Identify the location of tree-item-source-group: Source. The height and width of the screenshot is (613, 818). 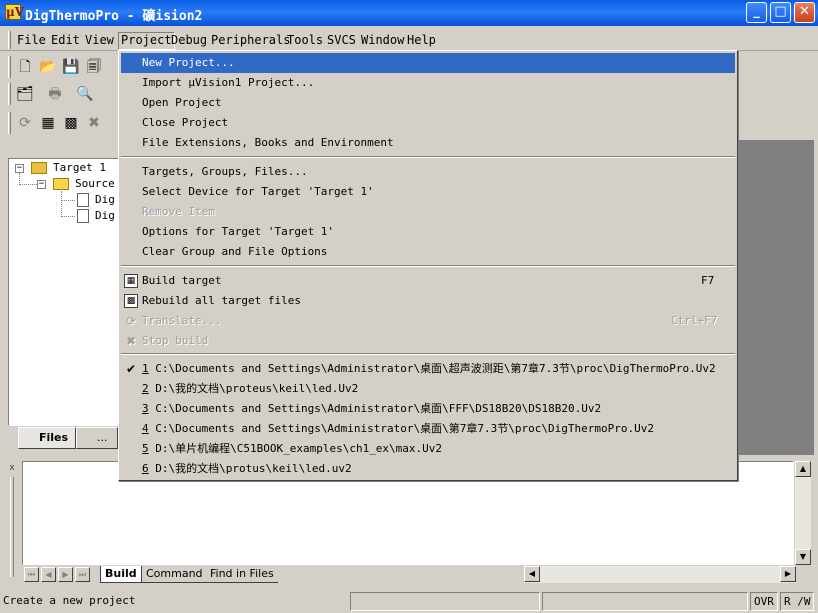
(95, 184).